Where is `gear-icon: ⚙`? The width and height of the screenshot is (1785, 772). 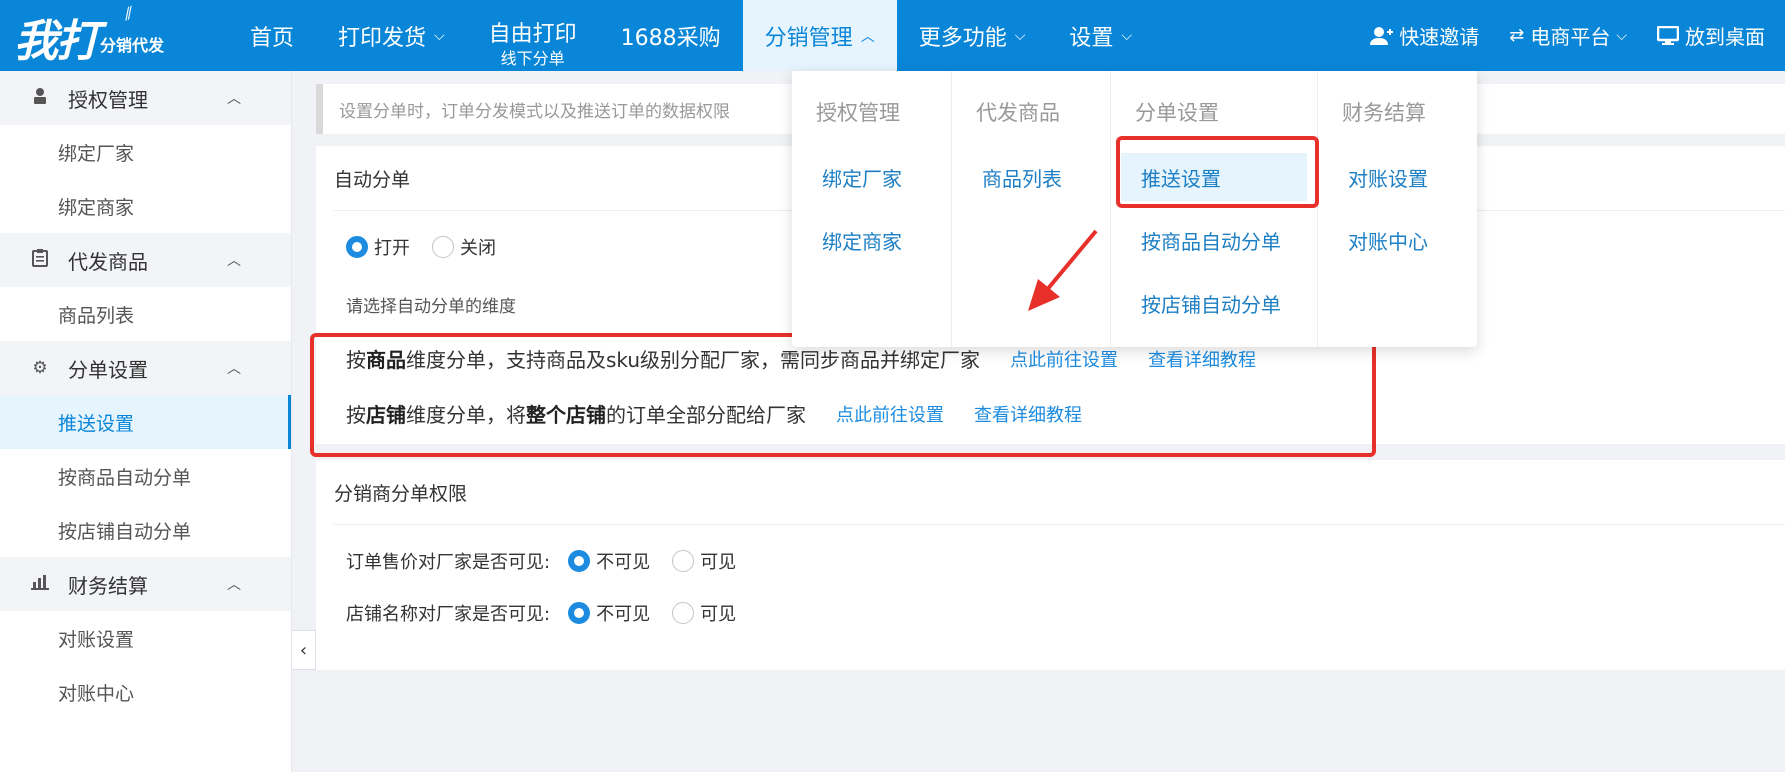 gear-icon: ⚙ is located at coordinates (40, 368).